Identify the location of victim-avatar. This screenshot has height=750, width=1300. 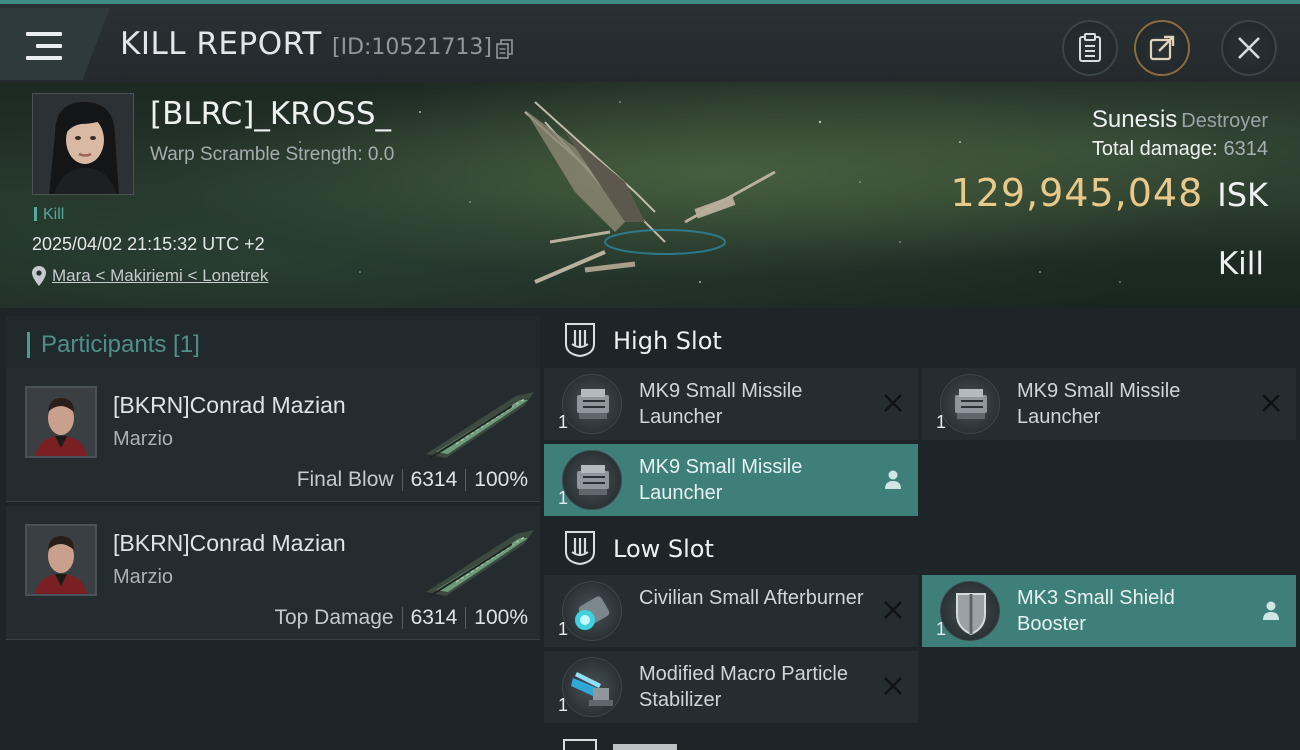
(83, 144).